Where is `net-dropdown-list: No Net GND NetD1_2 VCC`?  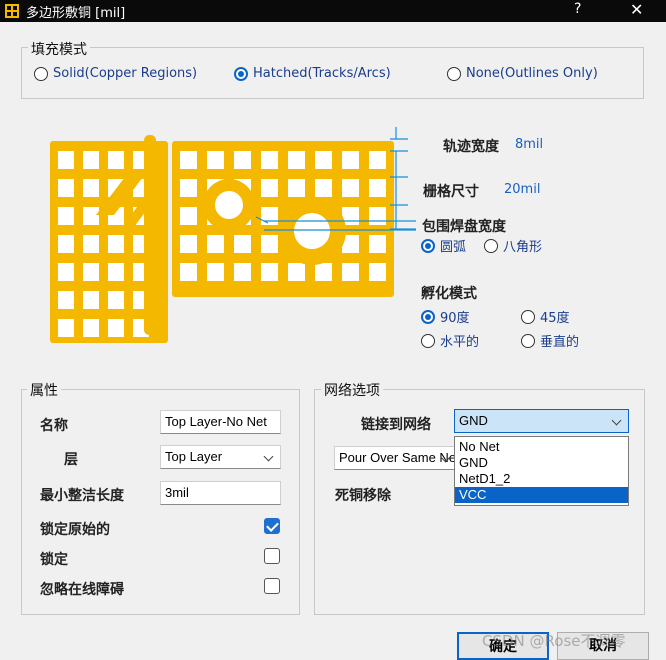 net-dropdown-list: No Net GND NetD1_2 VCC is located at coordinates (541, 471).